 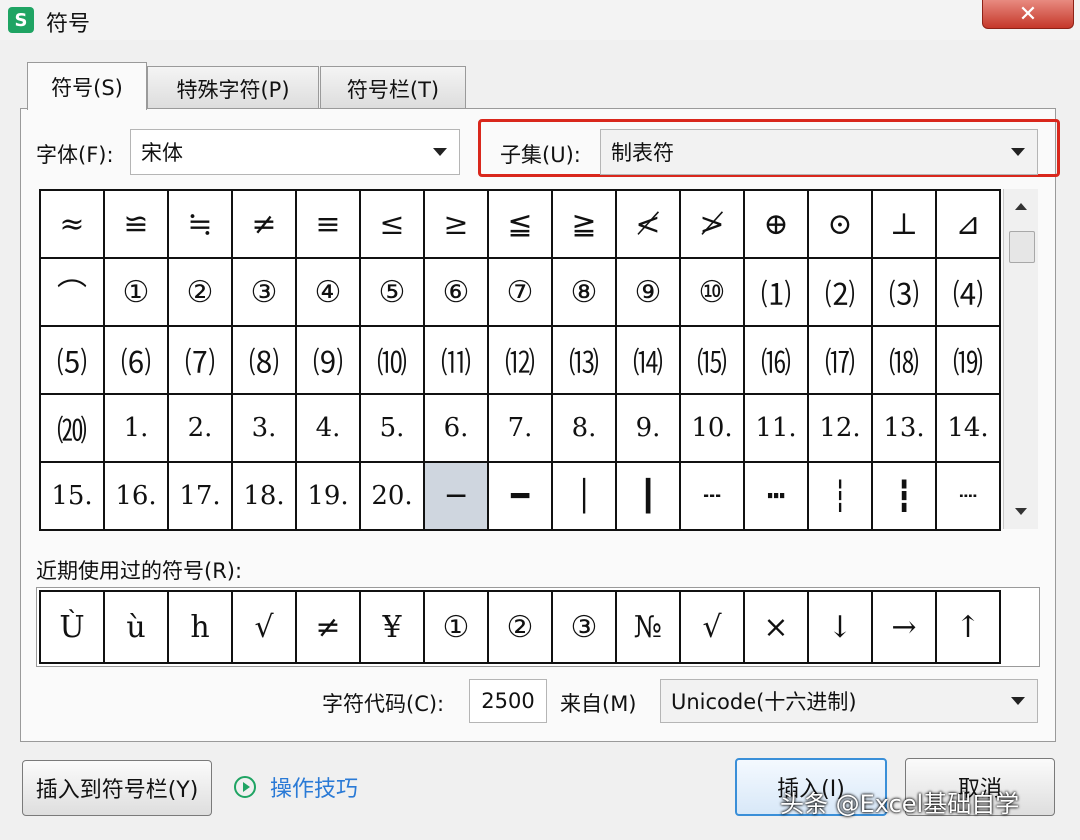 What do you see at coordinates (296, 787) in the screenshot?
I see `operation-tips-link: 操作技巧` at bounding box center [296, 787].